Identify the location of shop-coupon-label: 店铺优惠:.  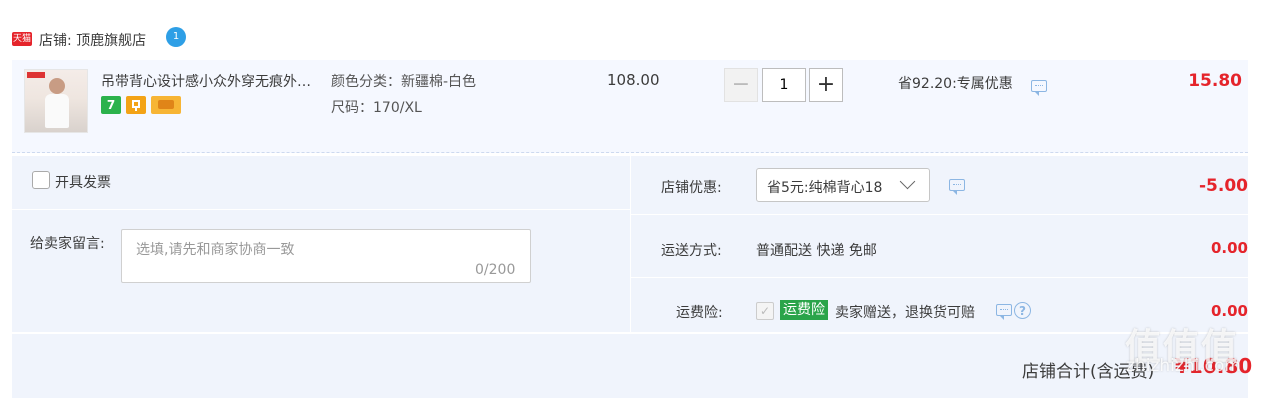
(691, 188).